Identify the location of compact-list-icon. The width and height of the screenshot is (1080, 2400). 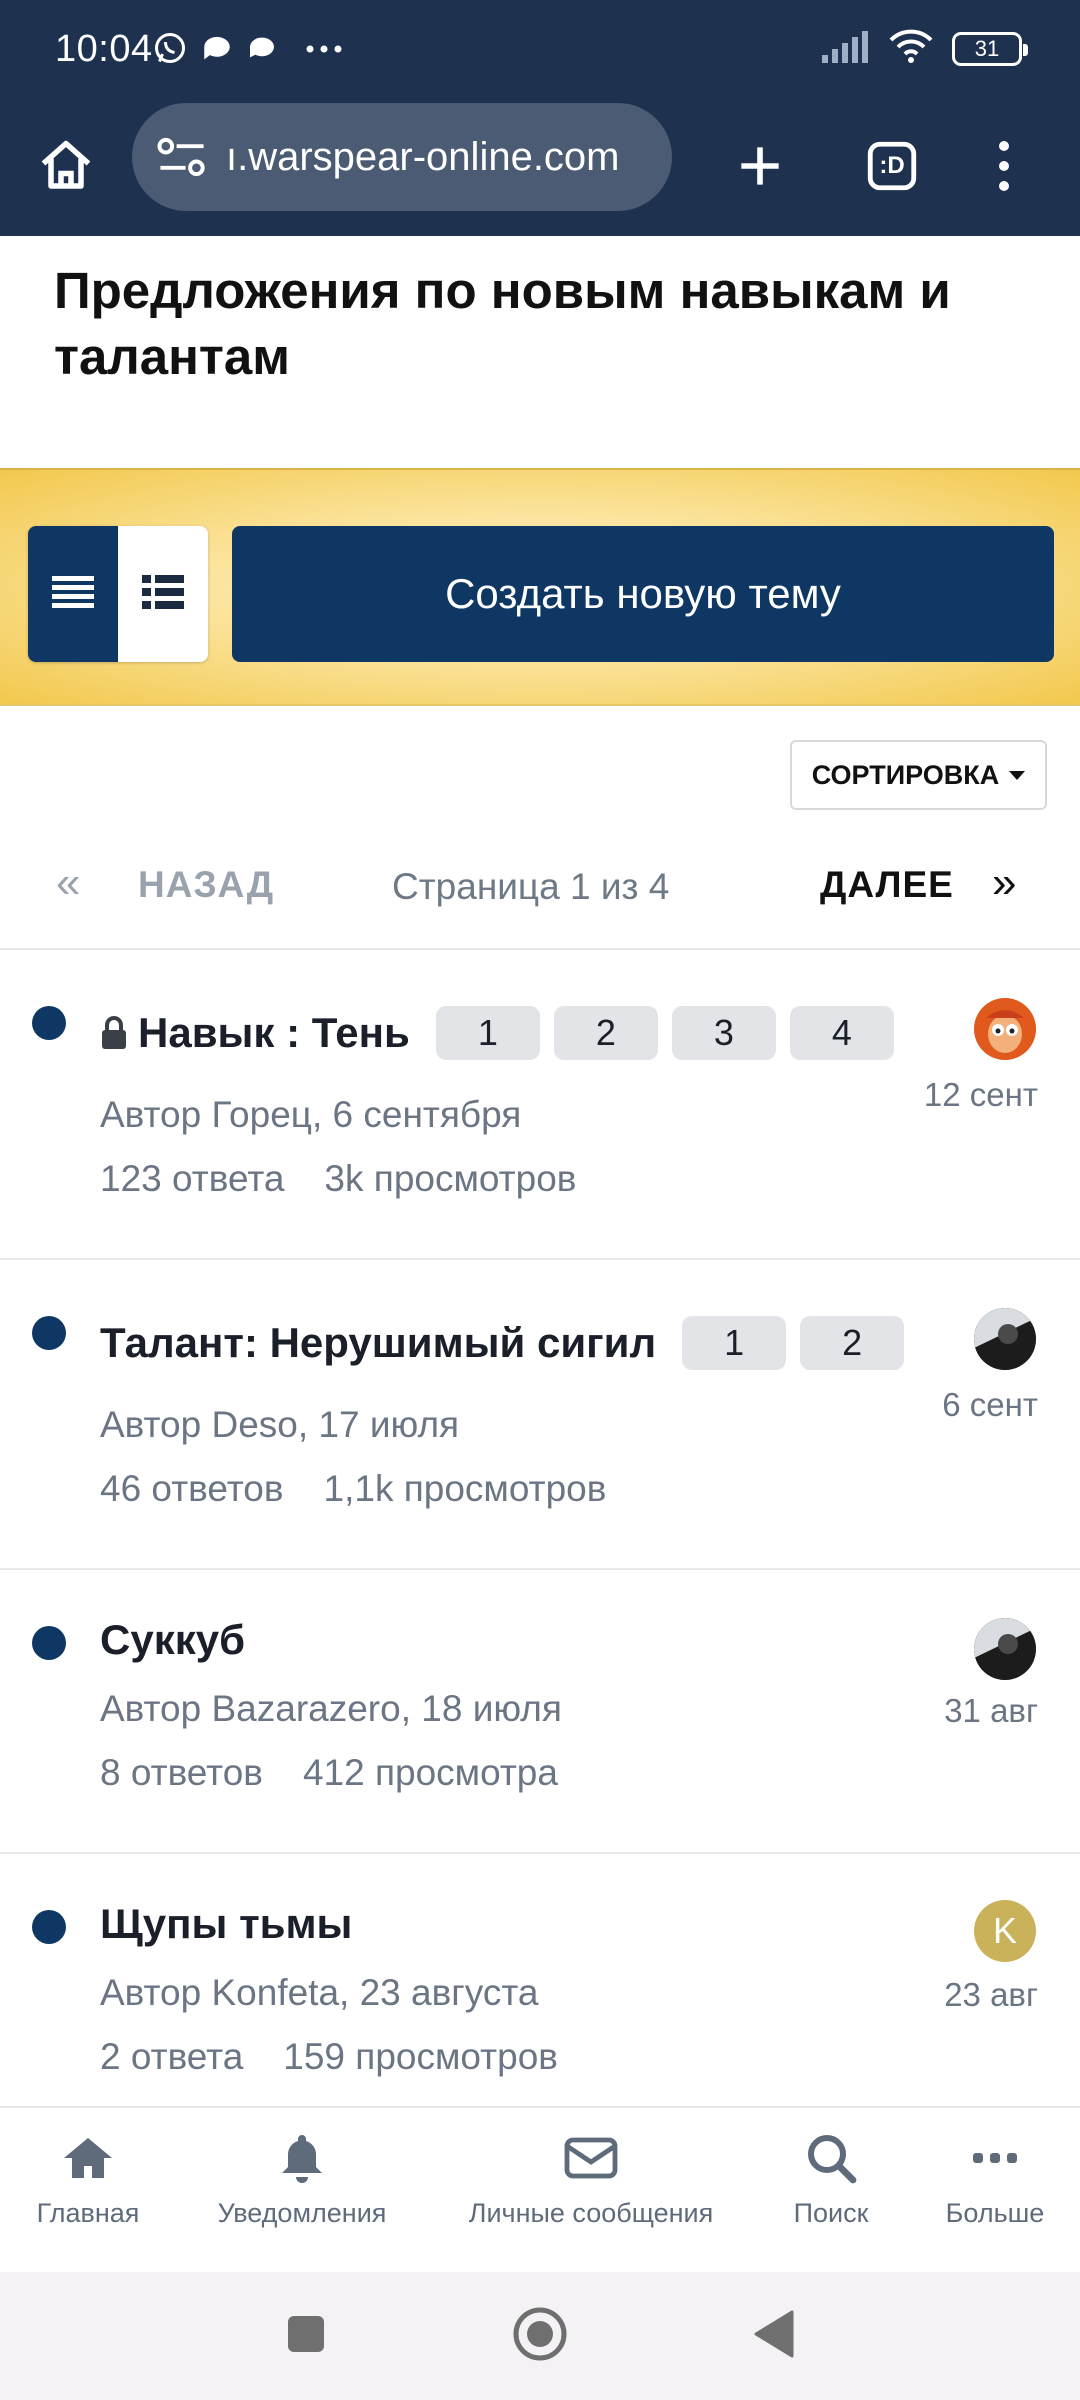
(73, 594).